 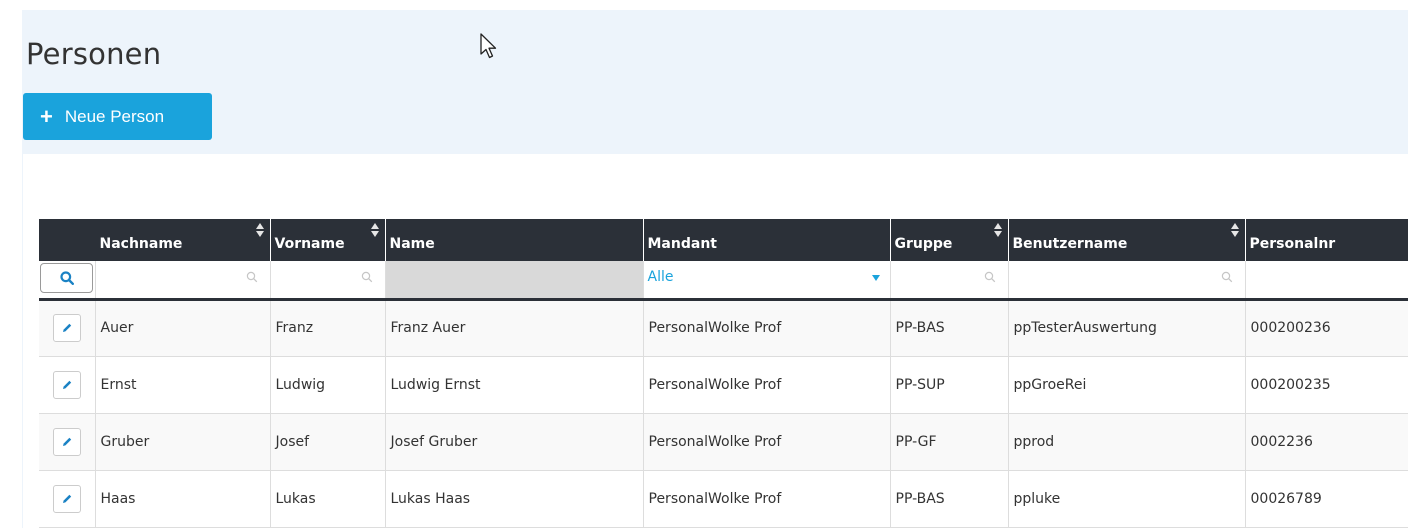 I want to click on mandant-select-value: Alle, so click(x=660, y=277).